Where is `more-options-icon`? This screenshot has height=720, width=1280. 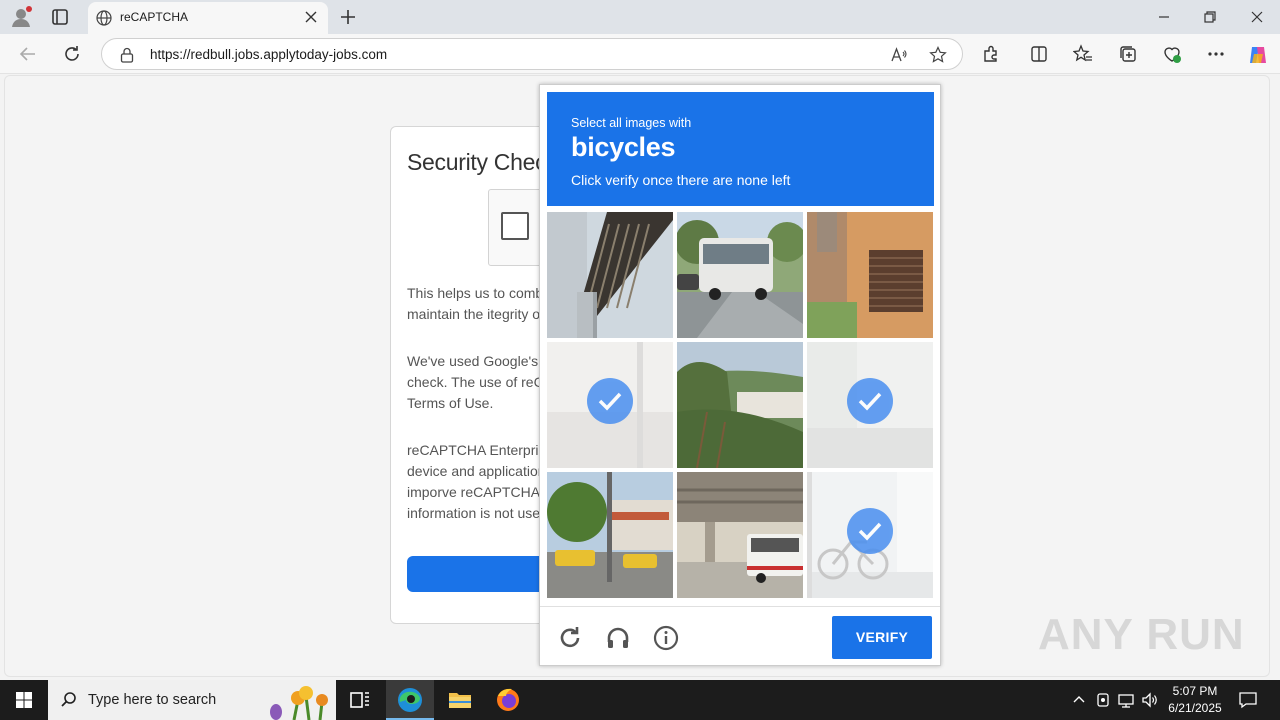 more-options-icon is located at coordinates (1216, 54).